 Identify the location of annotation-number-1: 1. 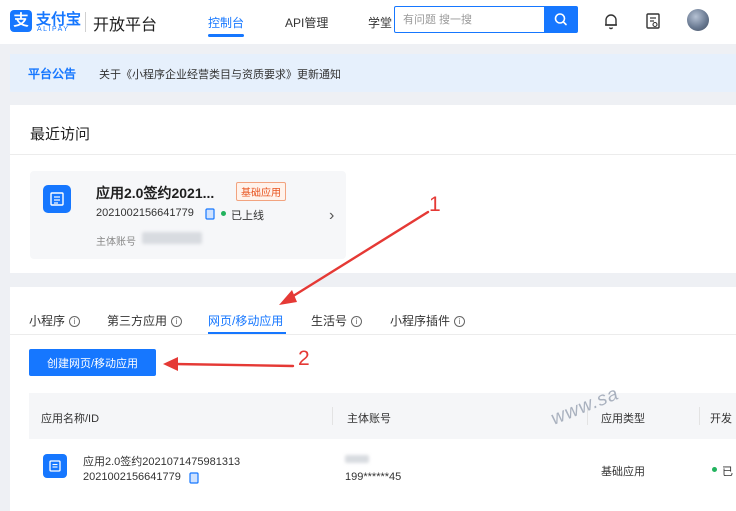
(435, 204).